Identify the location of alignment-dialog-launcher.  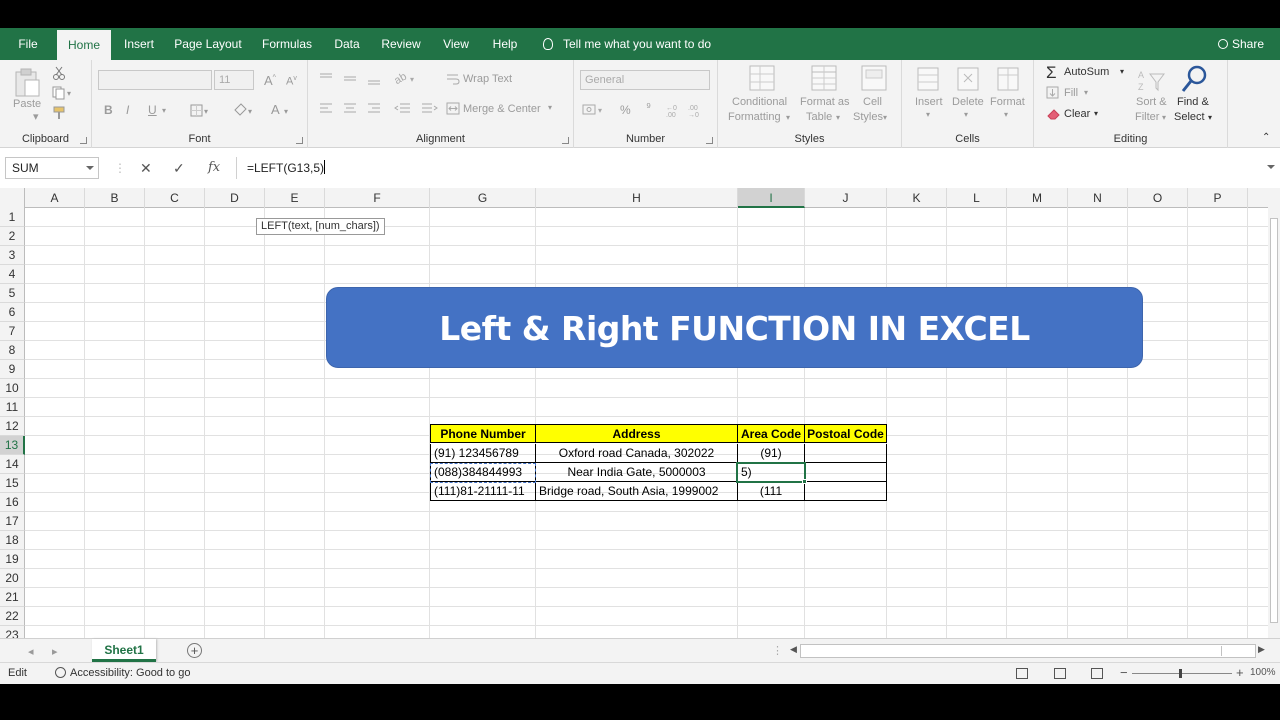
(565, 140).